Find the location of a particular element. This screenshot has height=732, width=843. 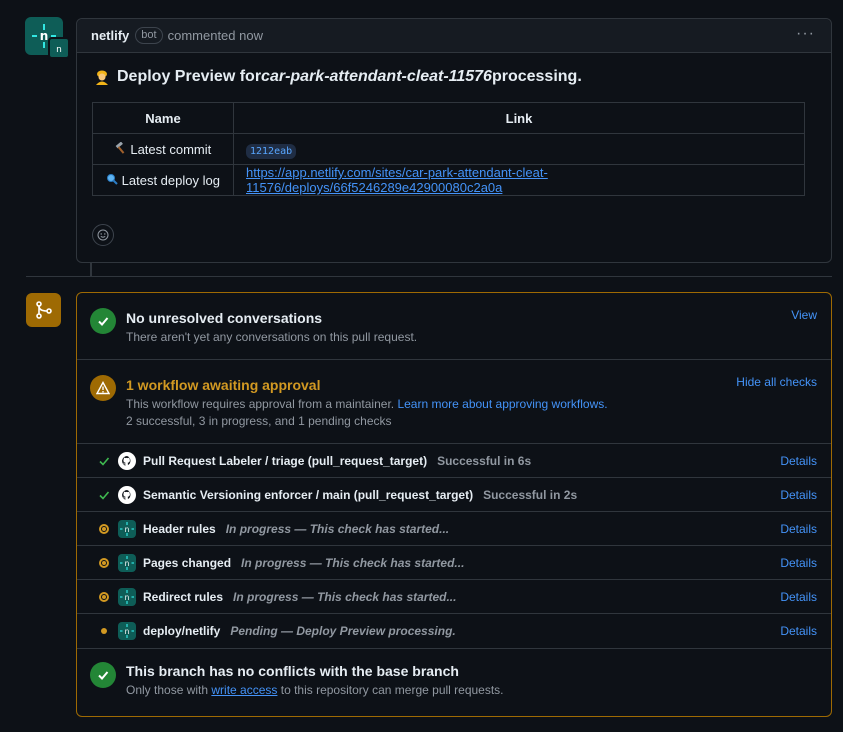

construction-worker-icon is located at coordinates (102, 77).